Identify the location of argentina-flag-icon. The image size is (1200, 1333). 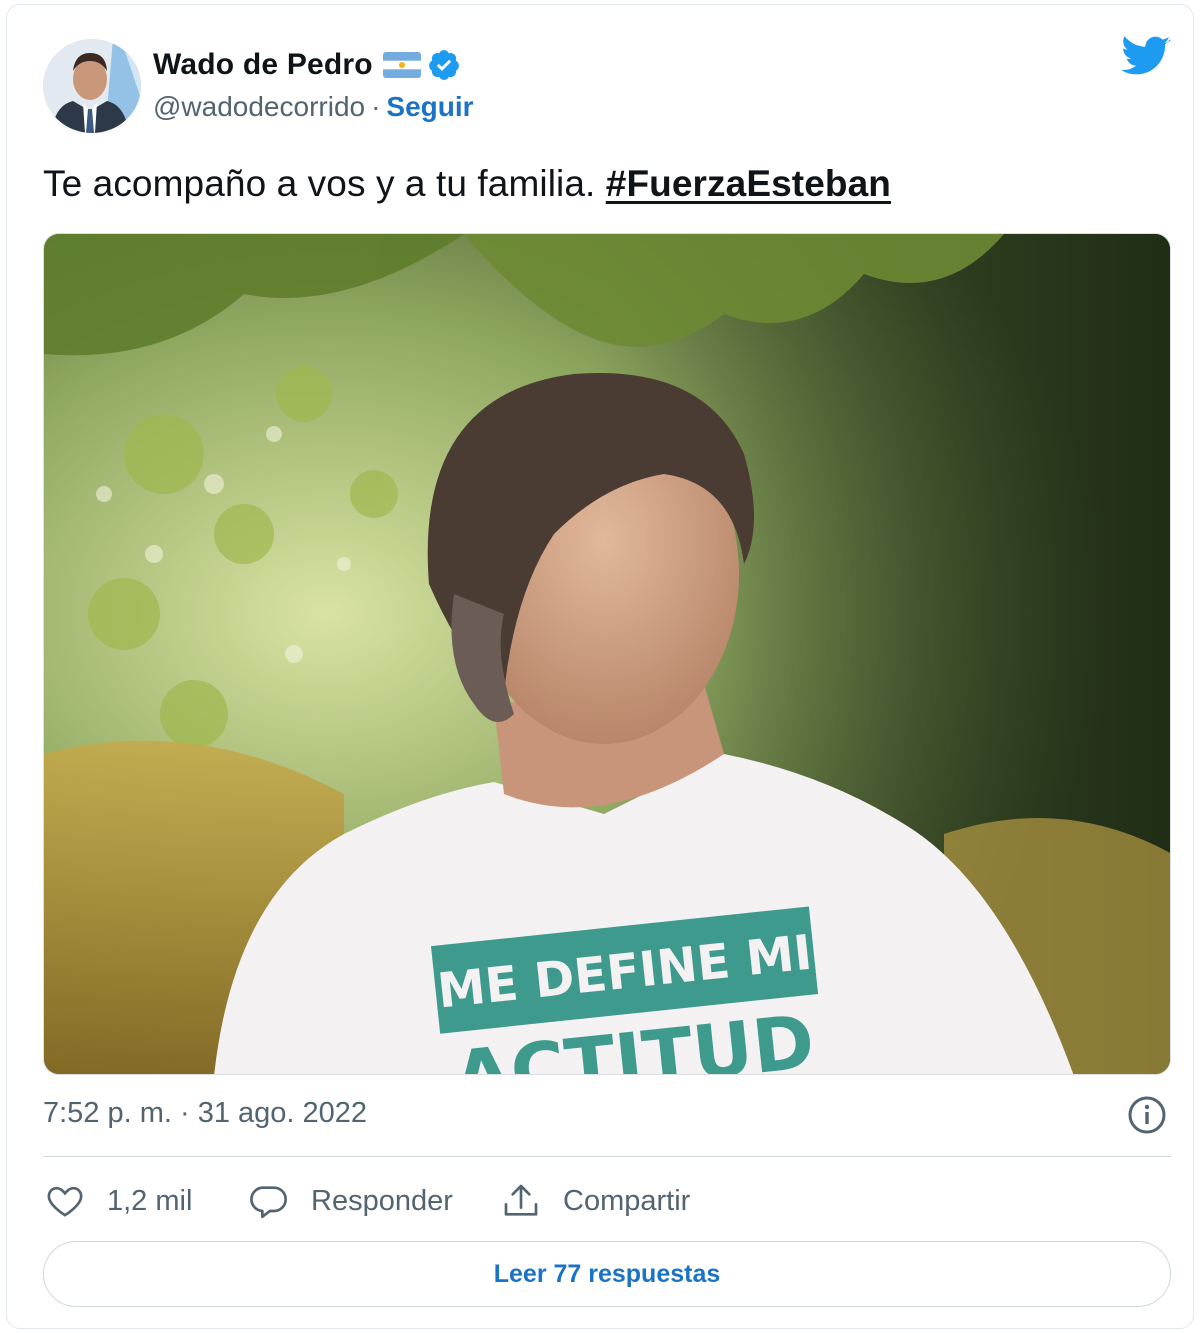
(401, 65).